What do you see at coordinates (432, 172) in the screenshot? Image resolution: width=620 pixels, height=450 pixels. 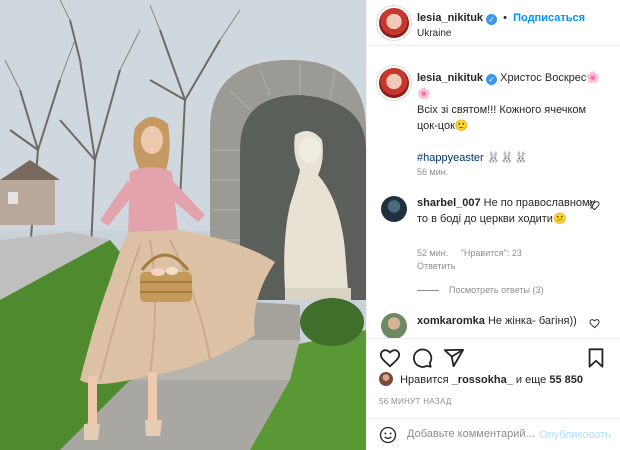 I see `caption-time: 56 мин.` at bounding box center [432, 172].